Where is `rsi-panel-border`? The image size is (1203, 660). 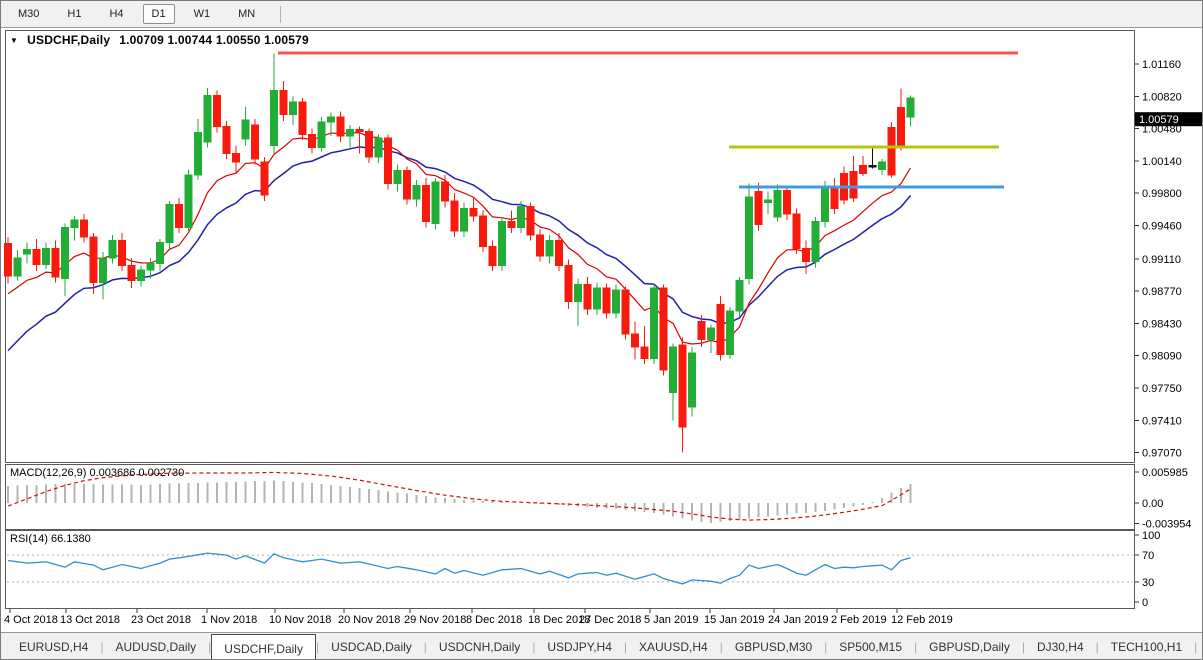
rsi-panel-border is located at coordinates (570, 569).